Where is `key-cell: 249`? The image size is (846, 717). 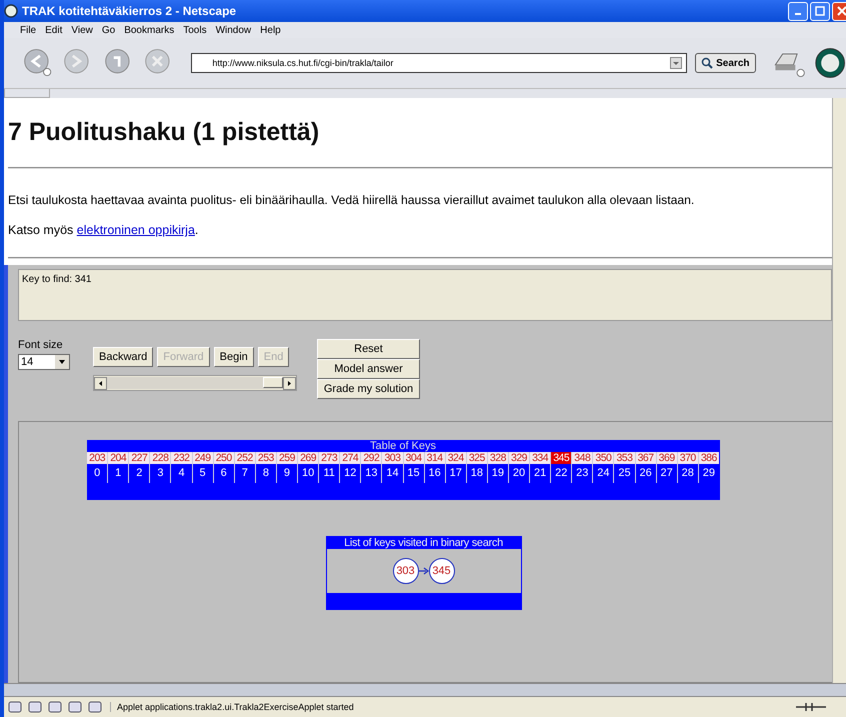 key-cell: 249 is located at coordinates (202, 458).